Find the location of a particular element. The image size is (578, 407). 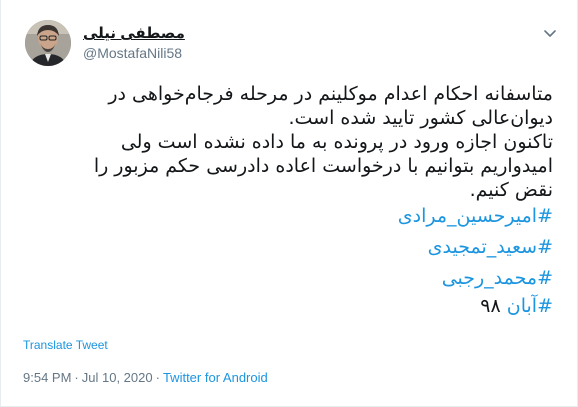

chevron-down-icon is located at coordinates (550, 34).